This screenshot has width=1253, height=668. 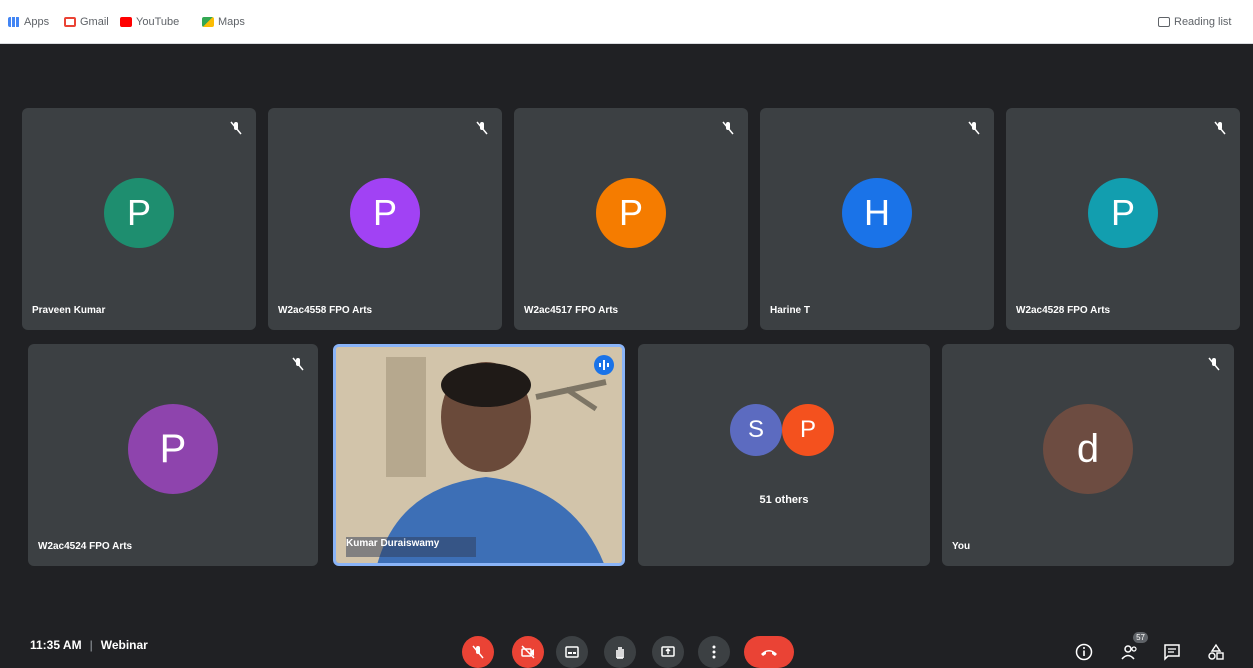 What do you see at coordinates (126, 22) in the screenshot?
I see `youtube-icon` at bounding box center [126, 22].